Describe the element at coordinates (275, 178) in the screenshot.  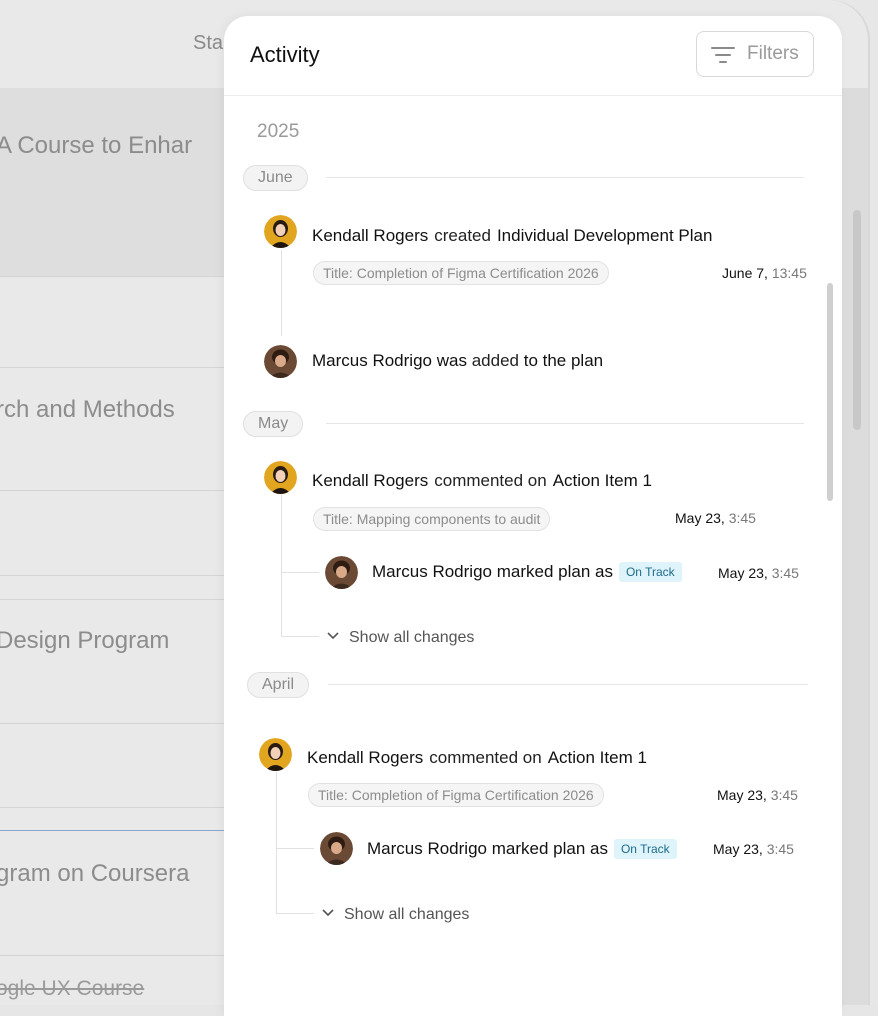
I see `month-pill-june: June` at that location.